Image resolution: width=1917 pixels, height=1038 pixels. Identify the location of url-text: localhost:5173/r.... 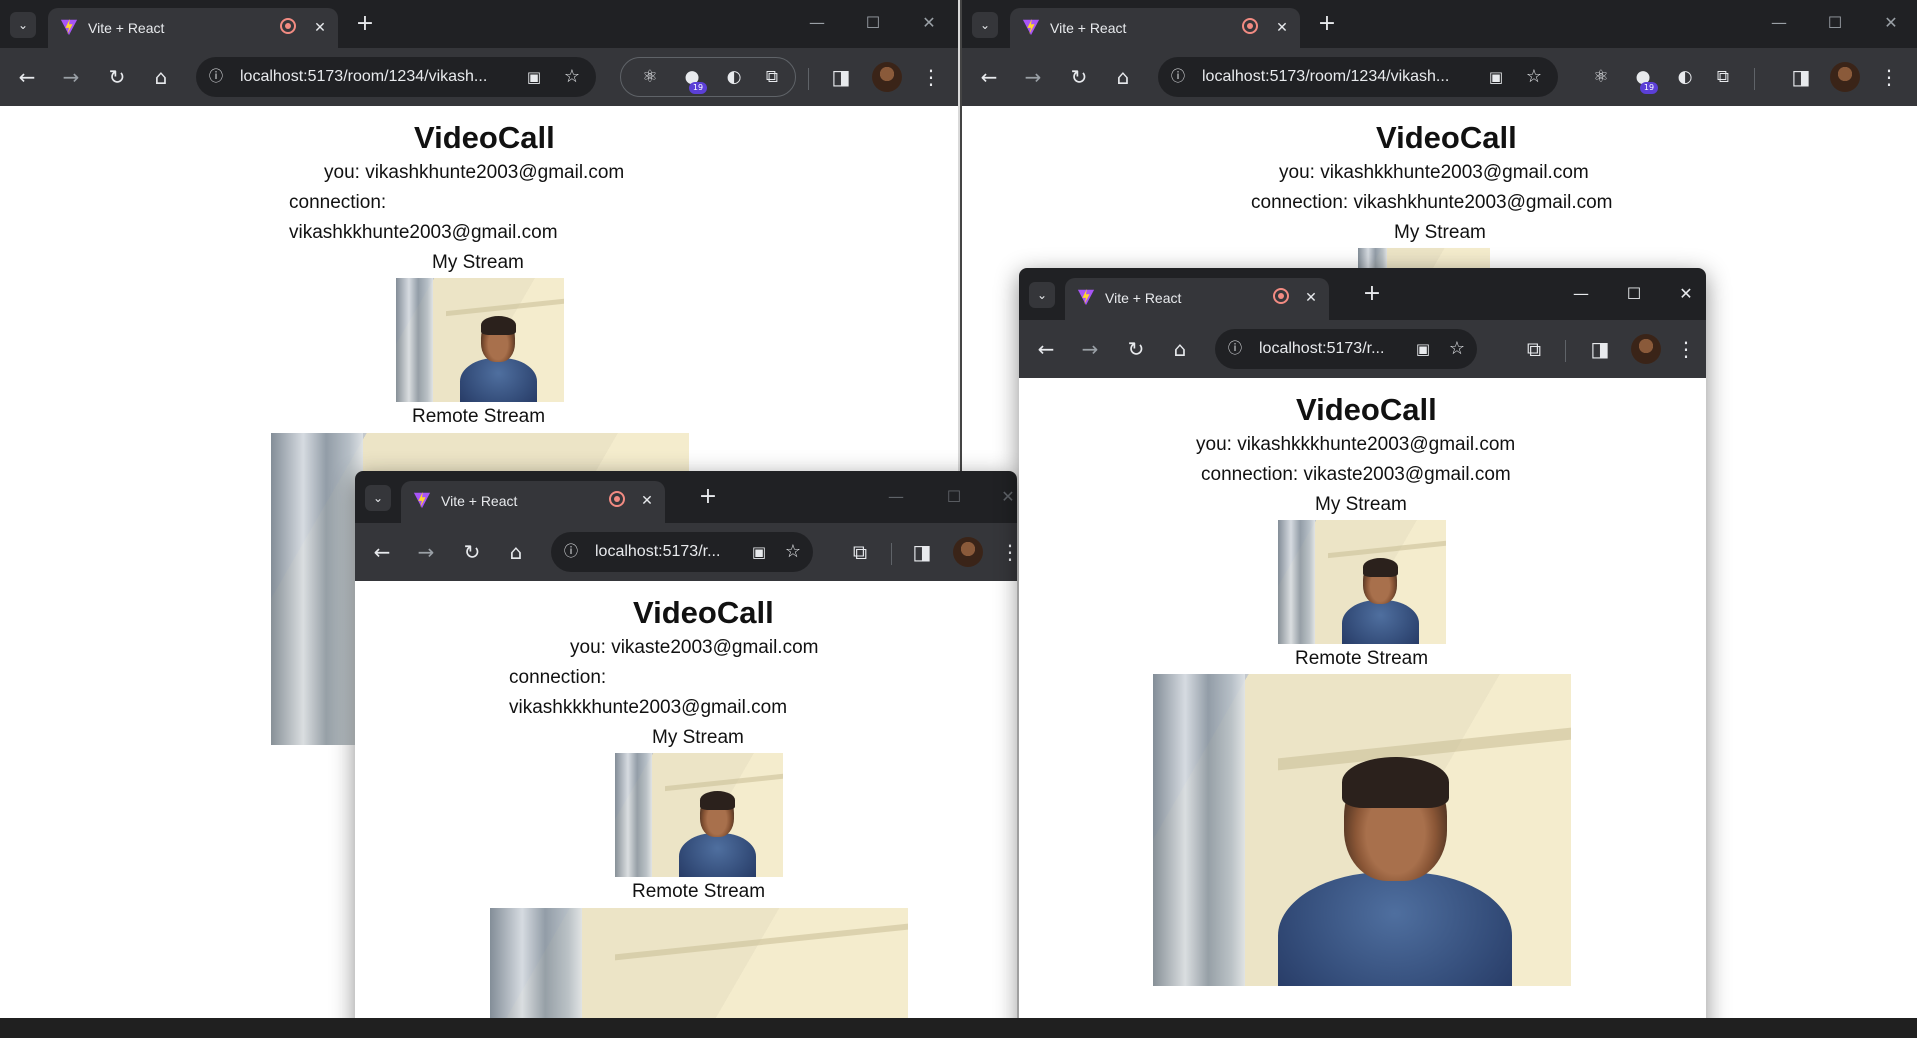
(1322, 348).